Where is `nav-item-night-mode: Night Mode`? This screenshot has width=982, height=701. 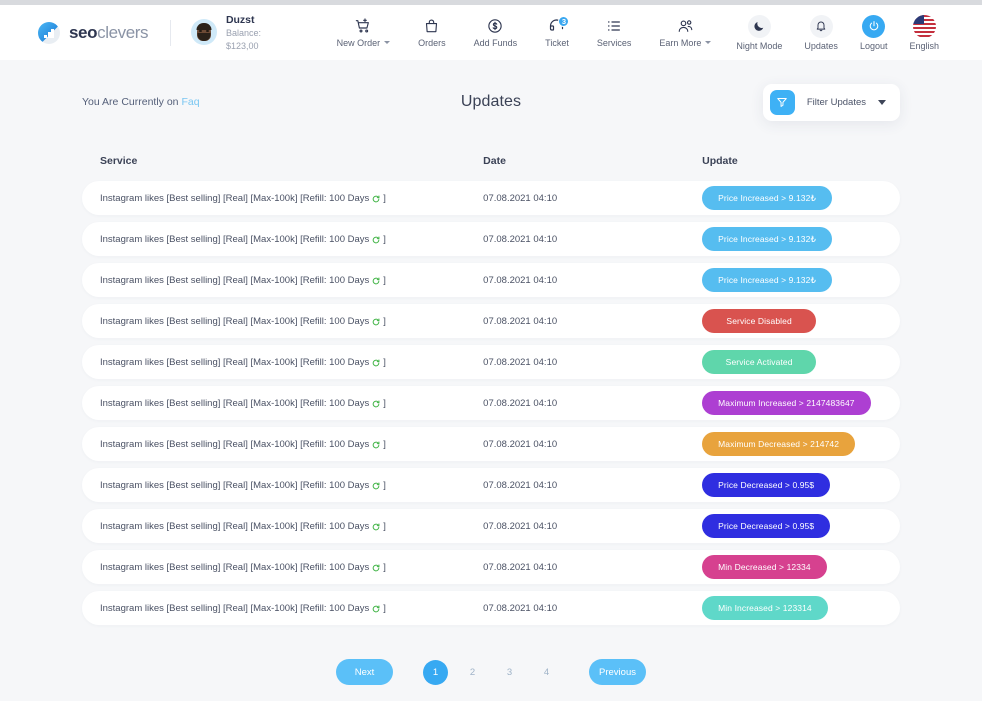 nav-item-night-mode: Night Mode is located at coordinates (759, 32).